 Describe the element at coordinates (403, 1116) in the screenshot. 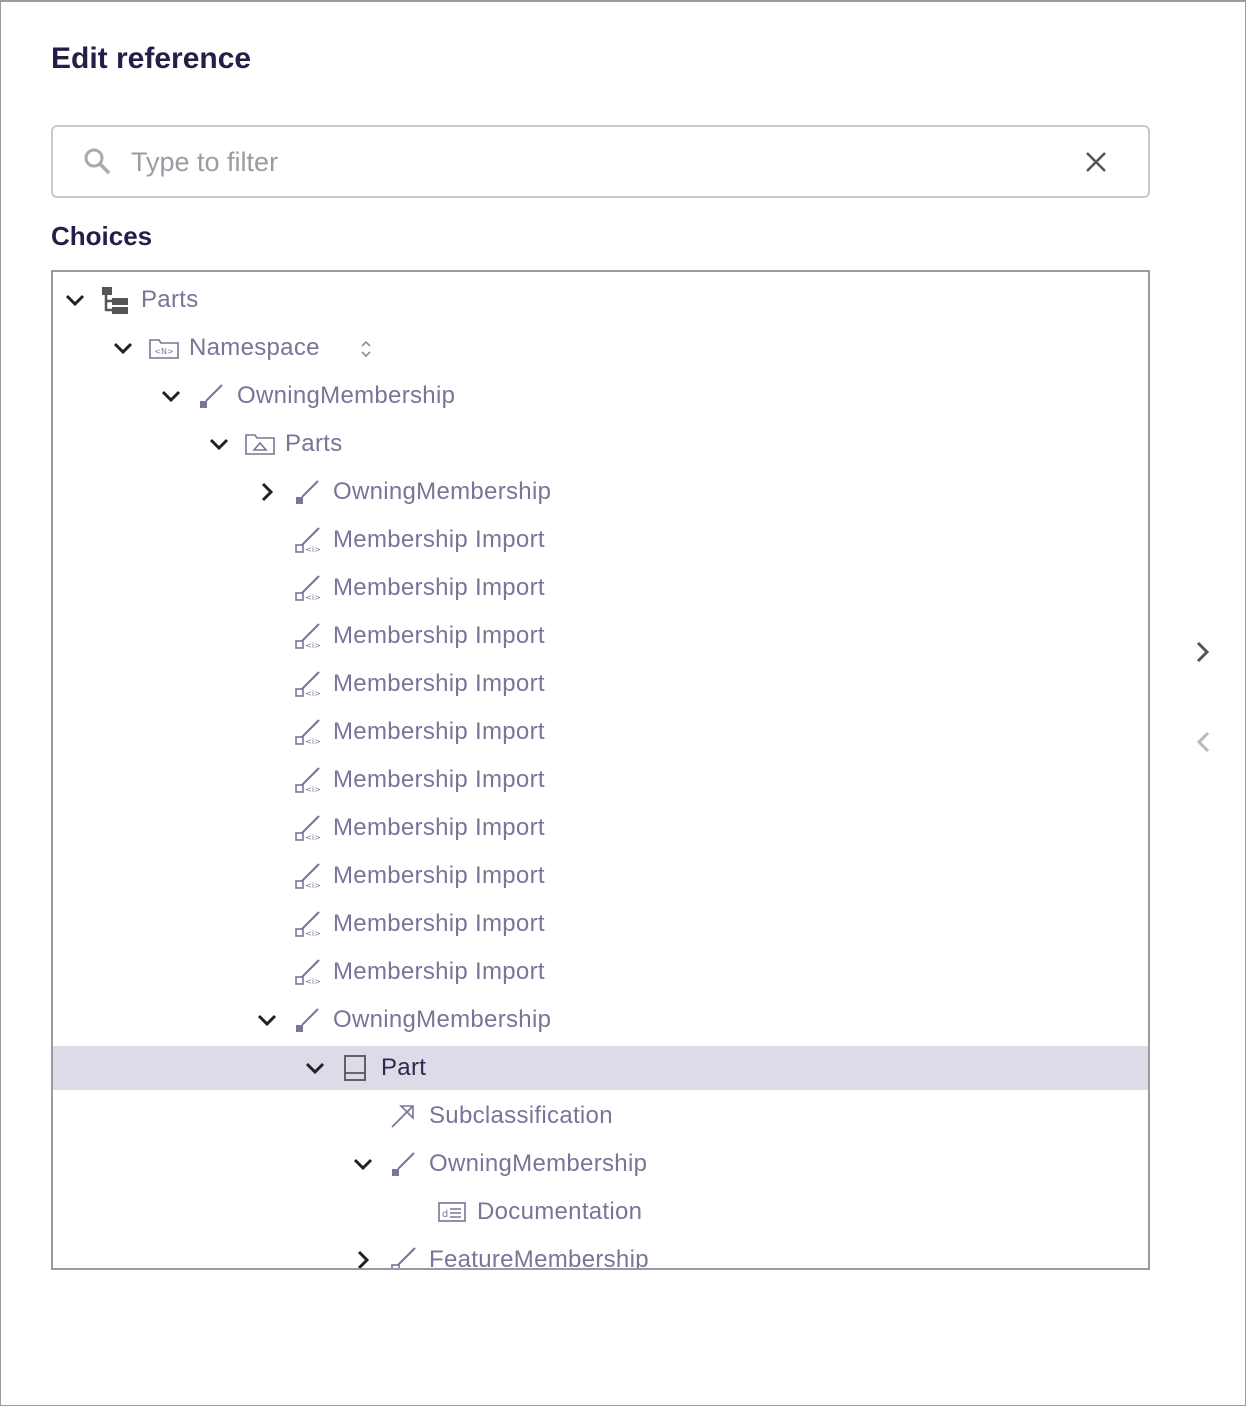

I see `subclassification-icon` at that location.